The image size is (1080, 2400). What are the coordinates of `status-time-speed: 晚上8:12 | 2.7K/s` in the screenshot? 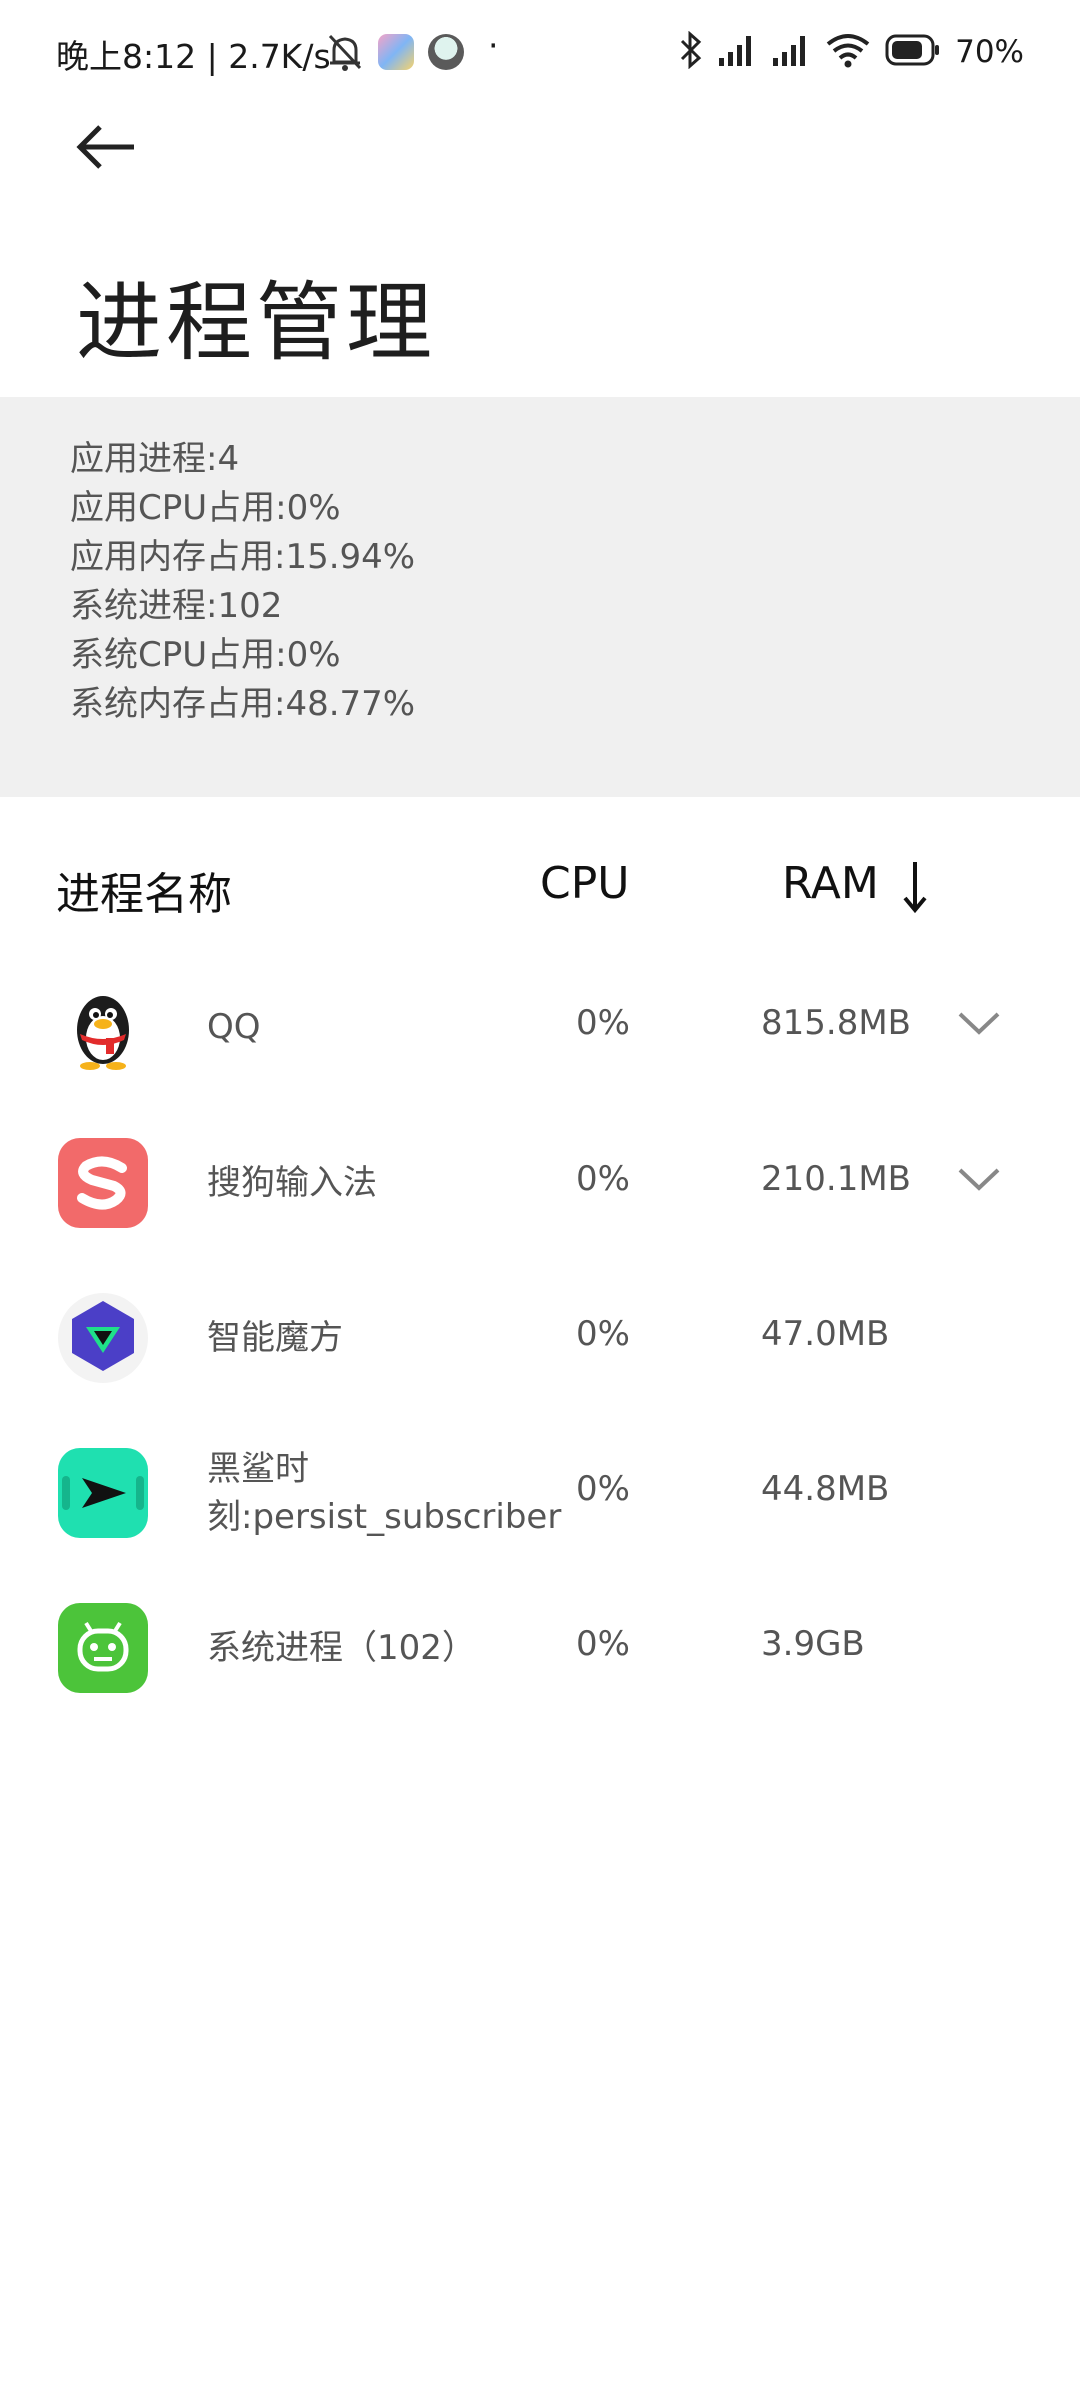 It's located at (193, 56).